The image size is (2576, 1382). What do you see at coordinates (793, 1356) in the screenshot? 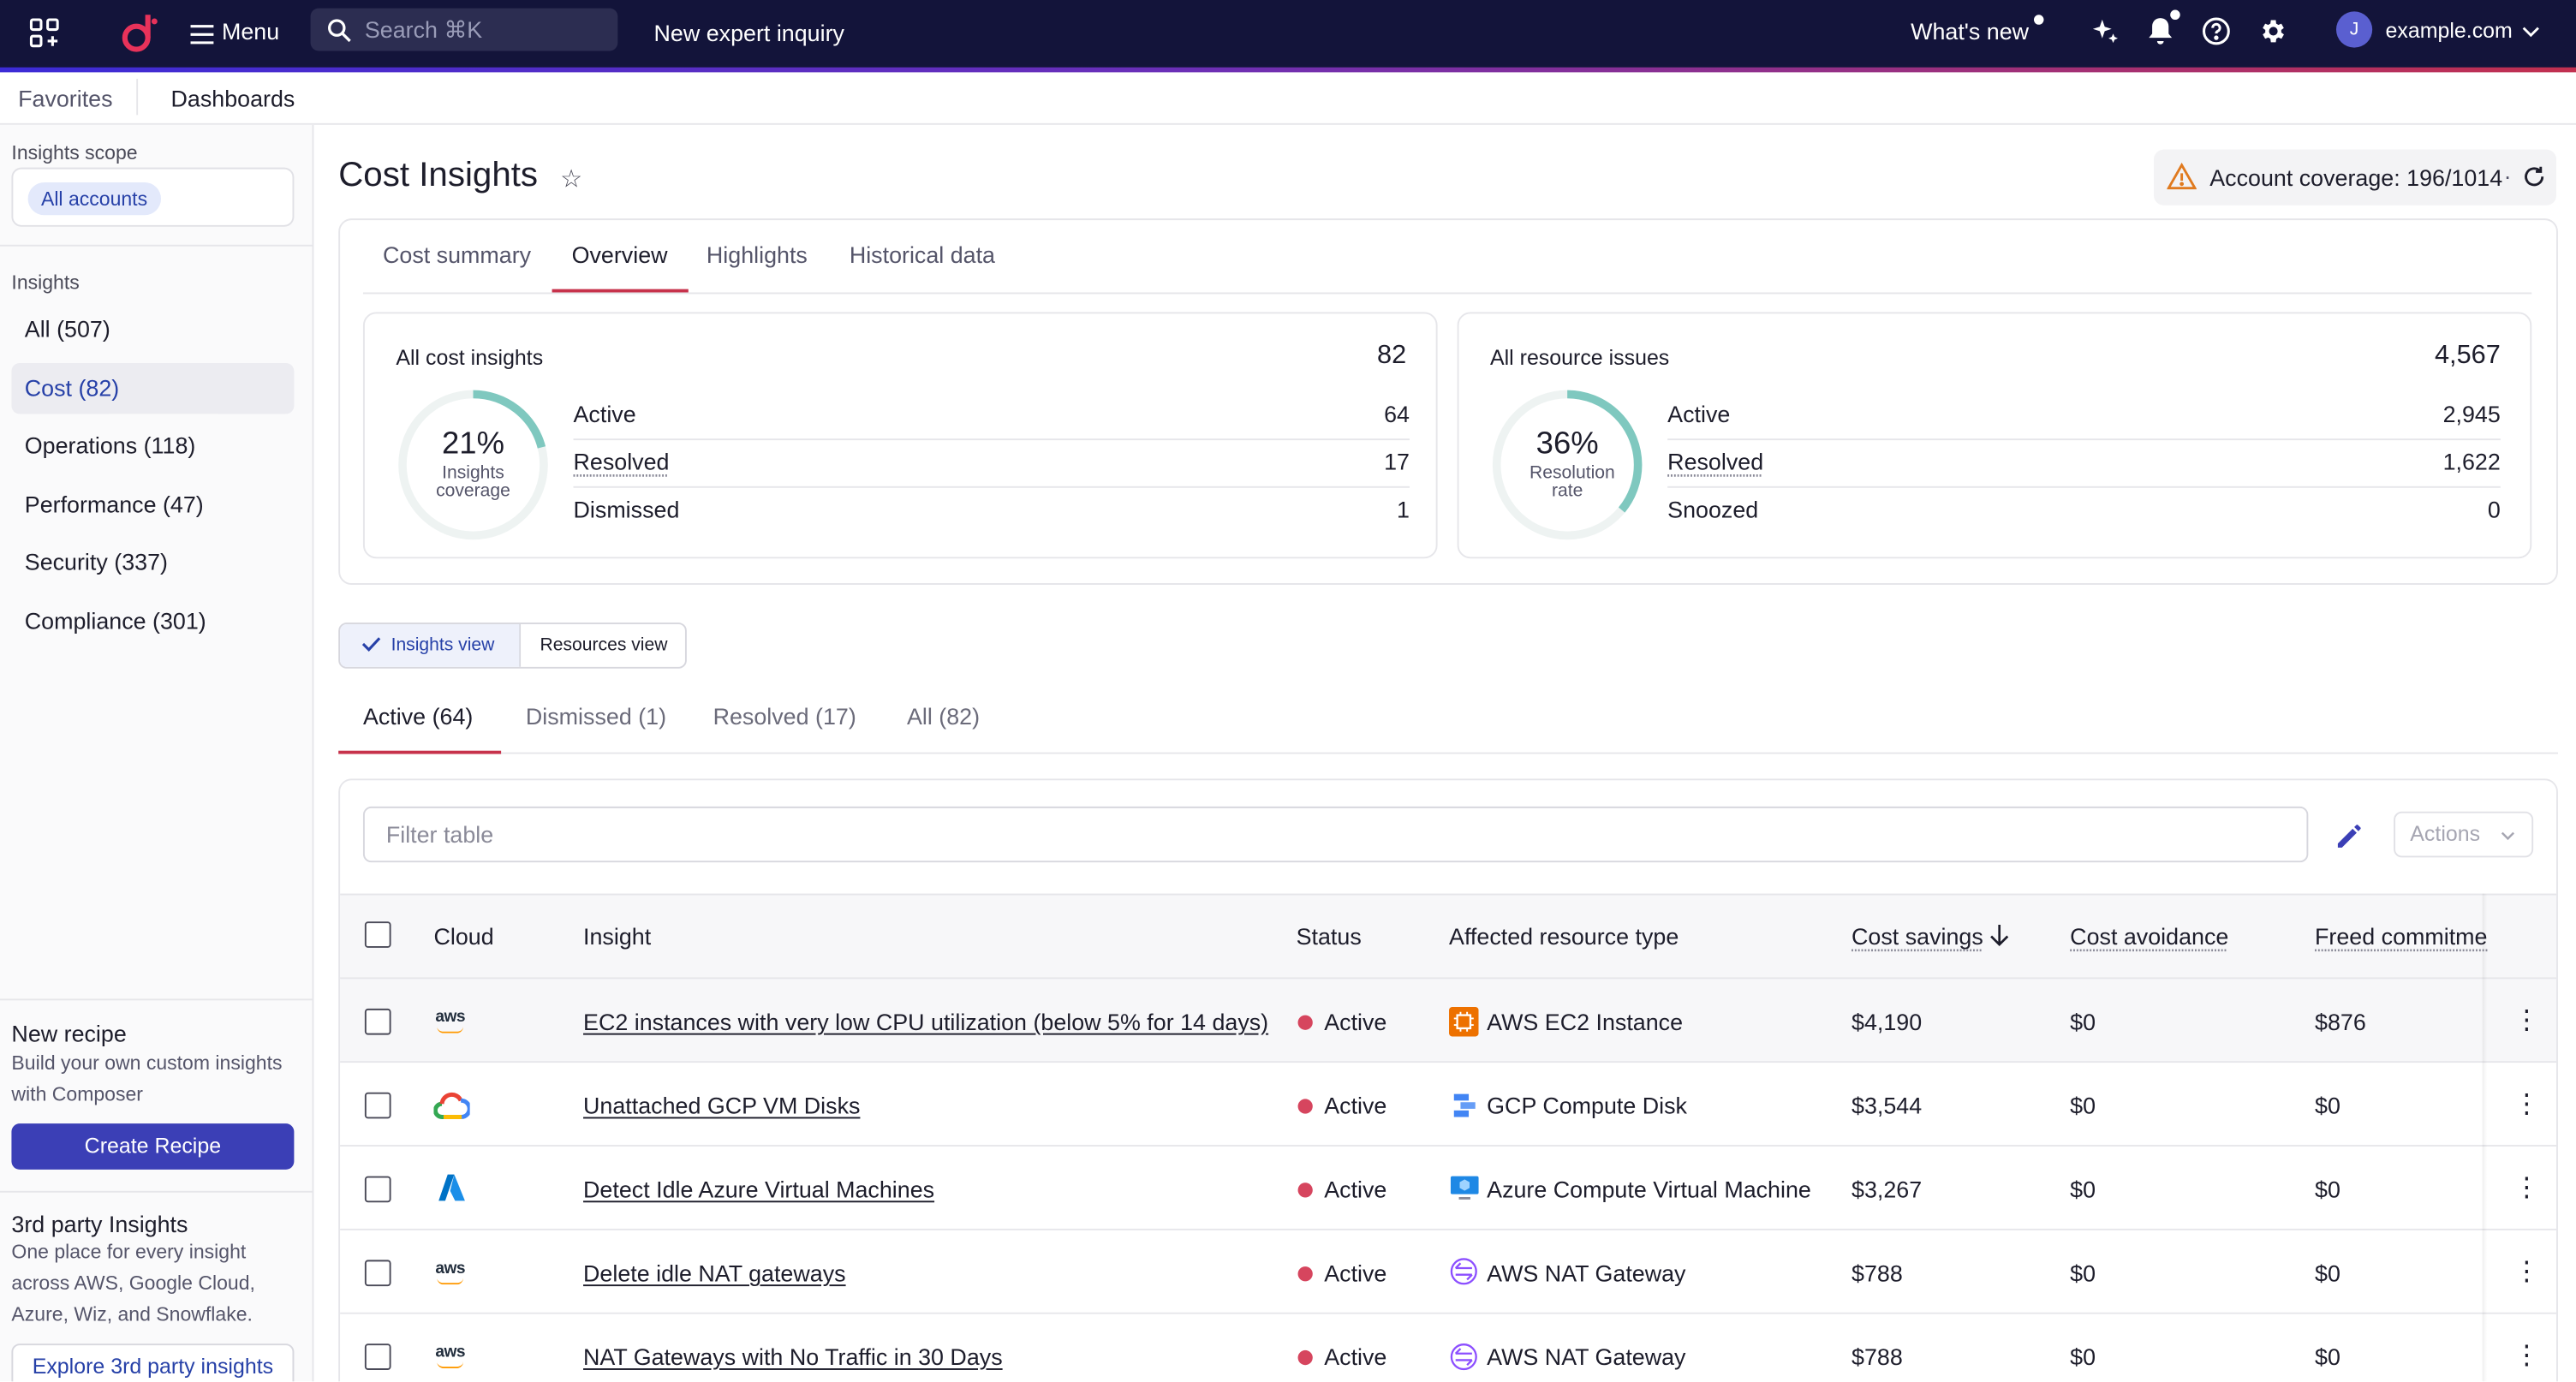
I see `insight-link: NAT Gateways with No Traffic in 30 Days` at bounding box center [793, 1356].